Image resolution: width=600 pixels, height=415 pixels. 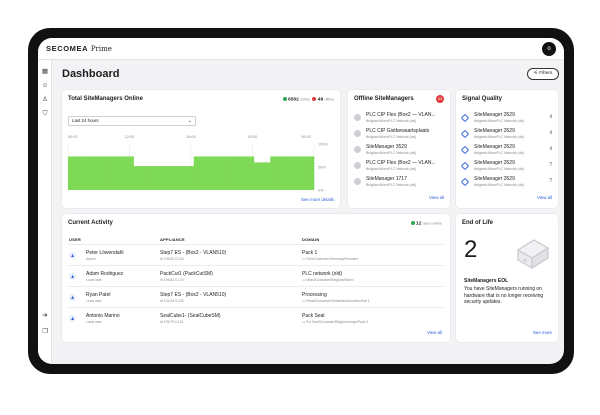 I want to click on online-chart: 00:00 12:00 18:00 00:00 06:00 100% 50% 0%, so click(x=197, y=164).